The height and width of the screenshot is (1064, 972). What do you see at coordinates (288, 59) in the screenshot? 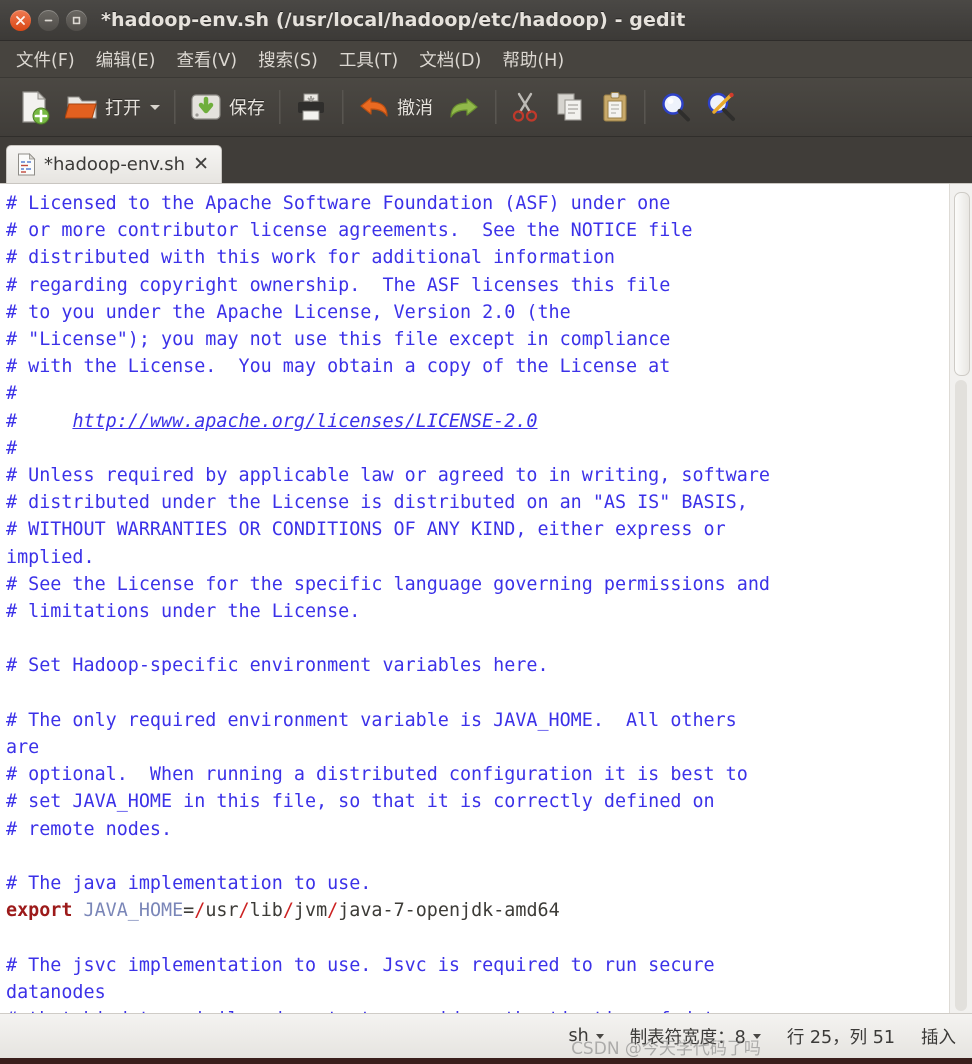
I see `menu-search: 搜索(S)` at bounding box center [288, 59].